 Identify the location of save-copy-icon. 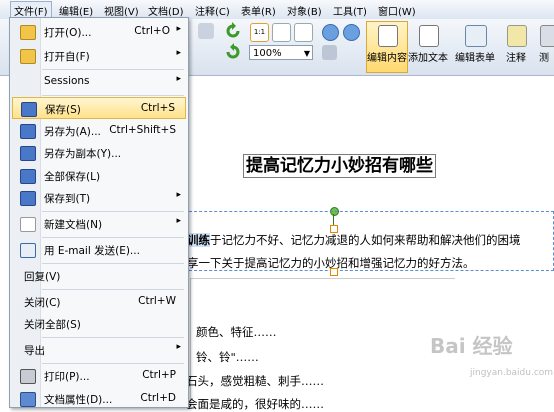
(28, 153).